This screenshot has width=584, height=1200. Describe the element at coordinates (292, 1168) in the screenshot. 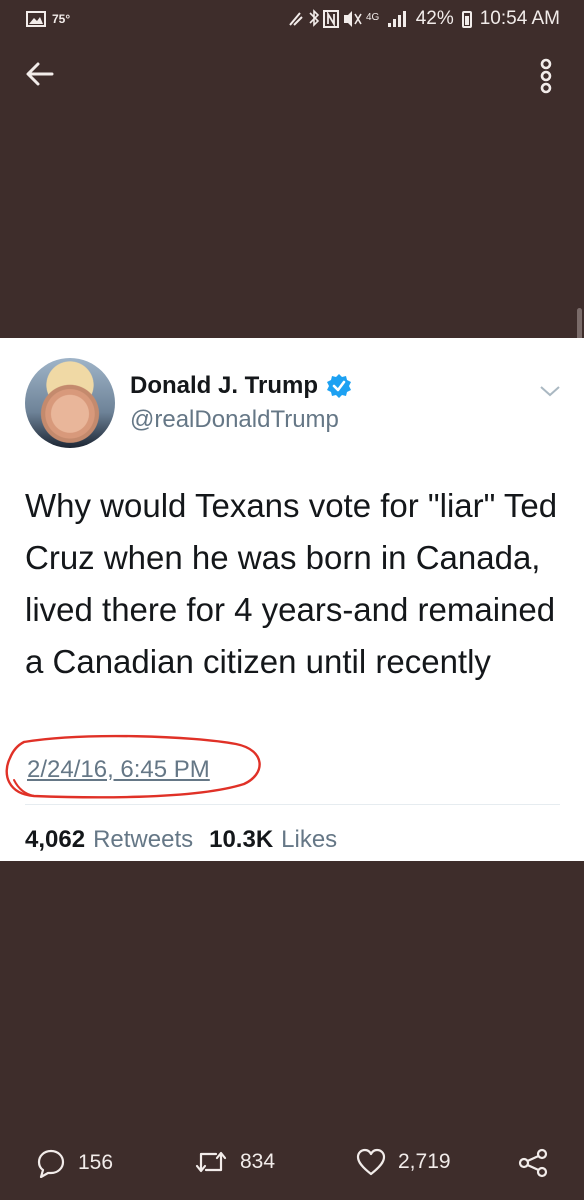

I see `tweet-action-bar: 156 834 2,719` at that location.